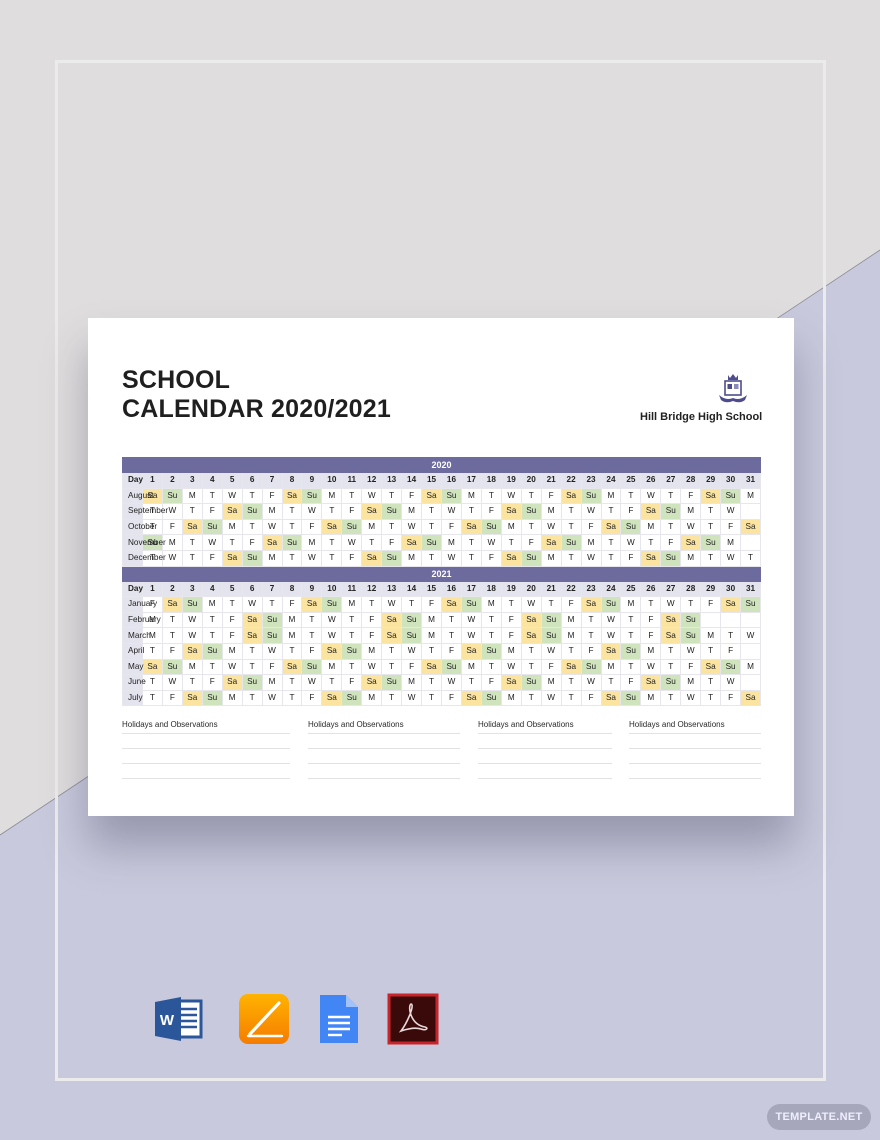  What do you see at coordinates (671, 589) in the screenshot?
I see `day-number: 27` at bounding box center [671, 589].